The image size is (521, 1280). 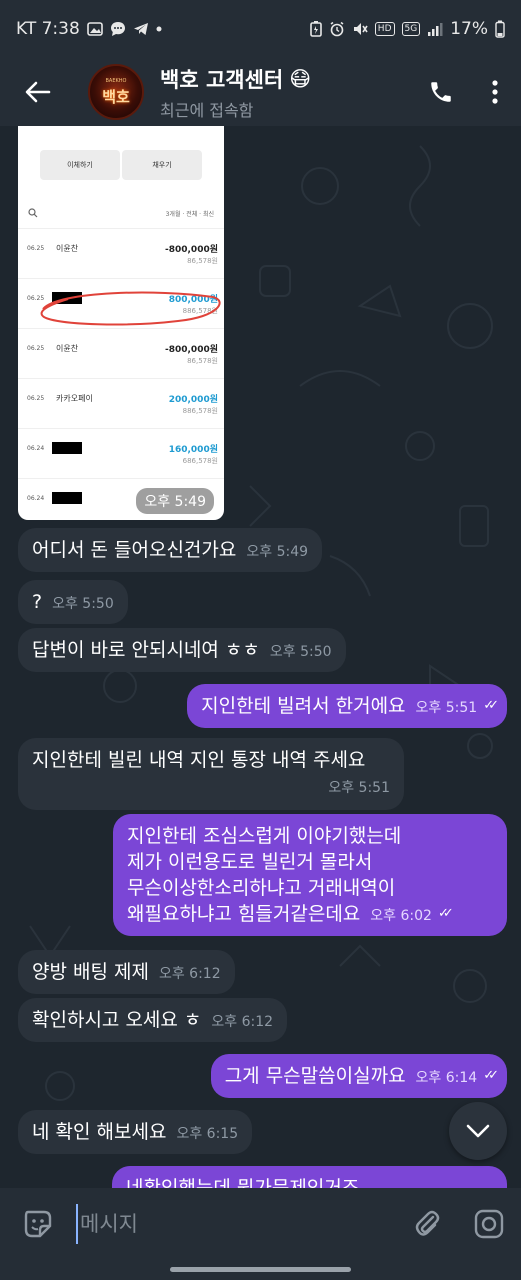 What do you see at coordinates (193, 400) in the screenshot?
I see `row-amount: 200,000원` at bounding box center [193, 400].